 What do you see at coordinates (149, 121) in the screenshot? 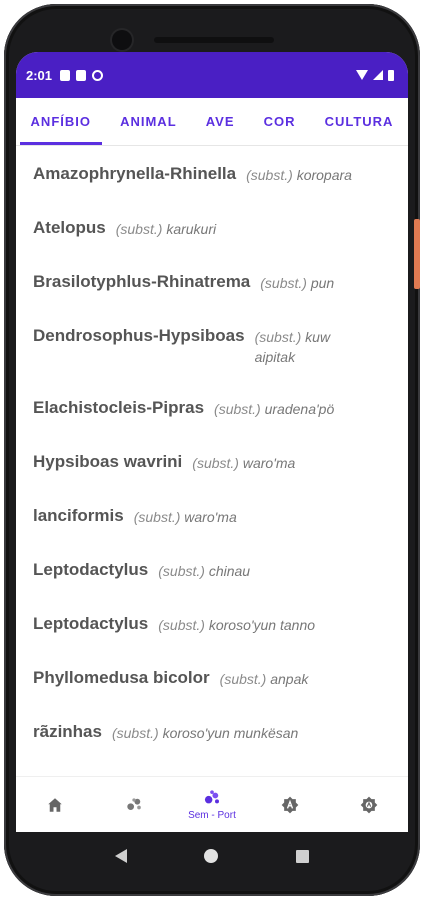
I see `tab-animal: ANIMAL` at bounding box center [149, 121].